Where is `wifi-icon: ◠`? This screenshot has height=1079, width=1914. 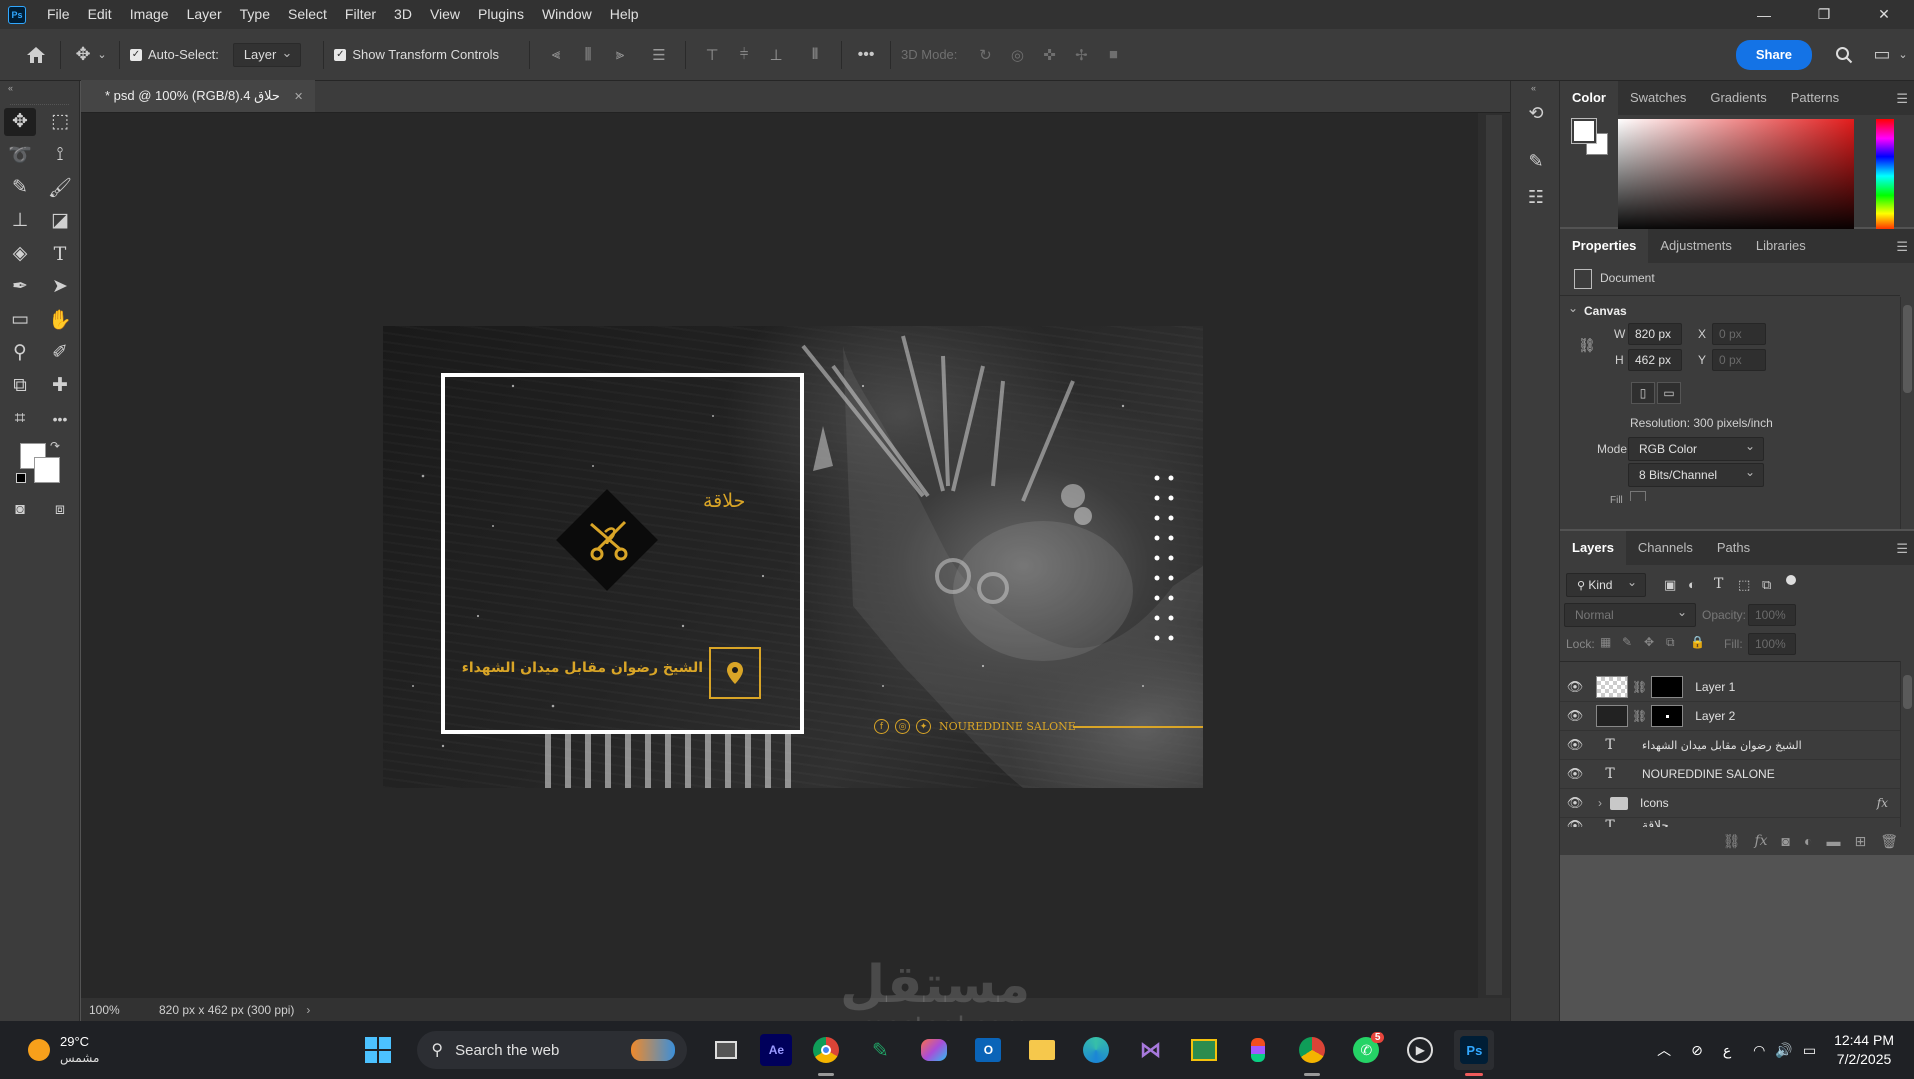
wifi-icon: ◠ is located at coordinates (1759, 1050).